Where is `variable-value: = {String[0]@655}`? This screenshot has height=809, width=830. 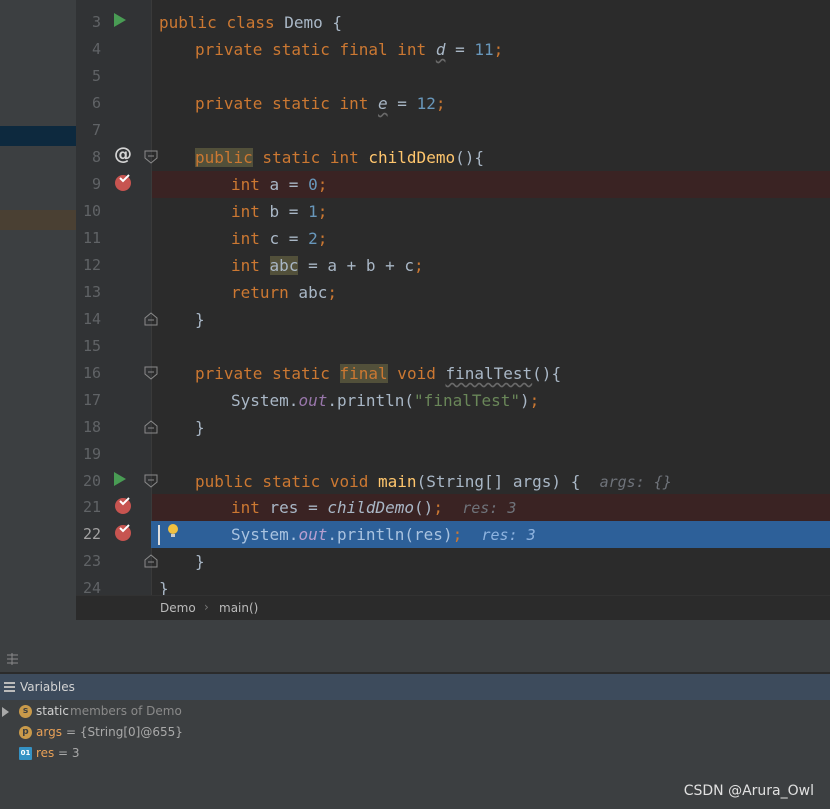
variable-value: = {String[0]@655} is located at coordinates (124, 732).